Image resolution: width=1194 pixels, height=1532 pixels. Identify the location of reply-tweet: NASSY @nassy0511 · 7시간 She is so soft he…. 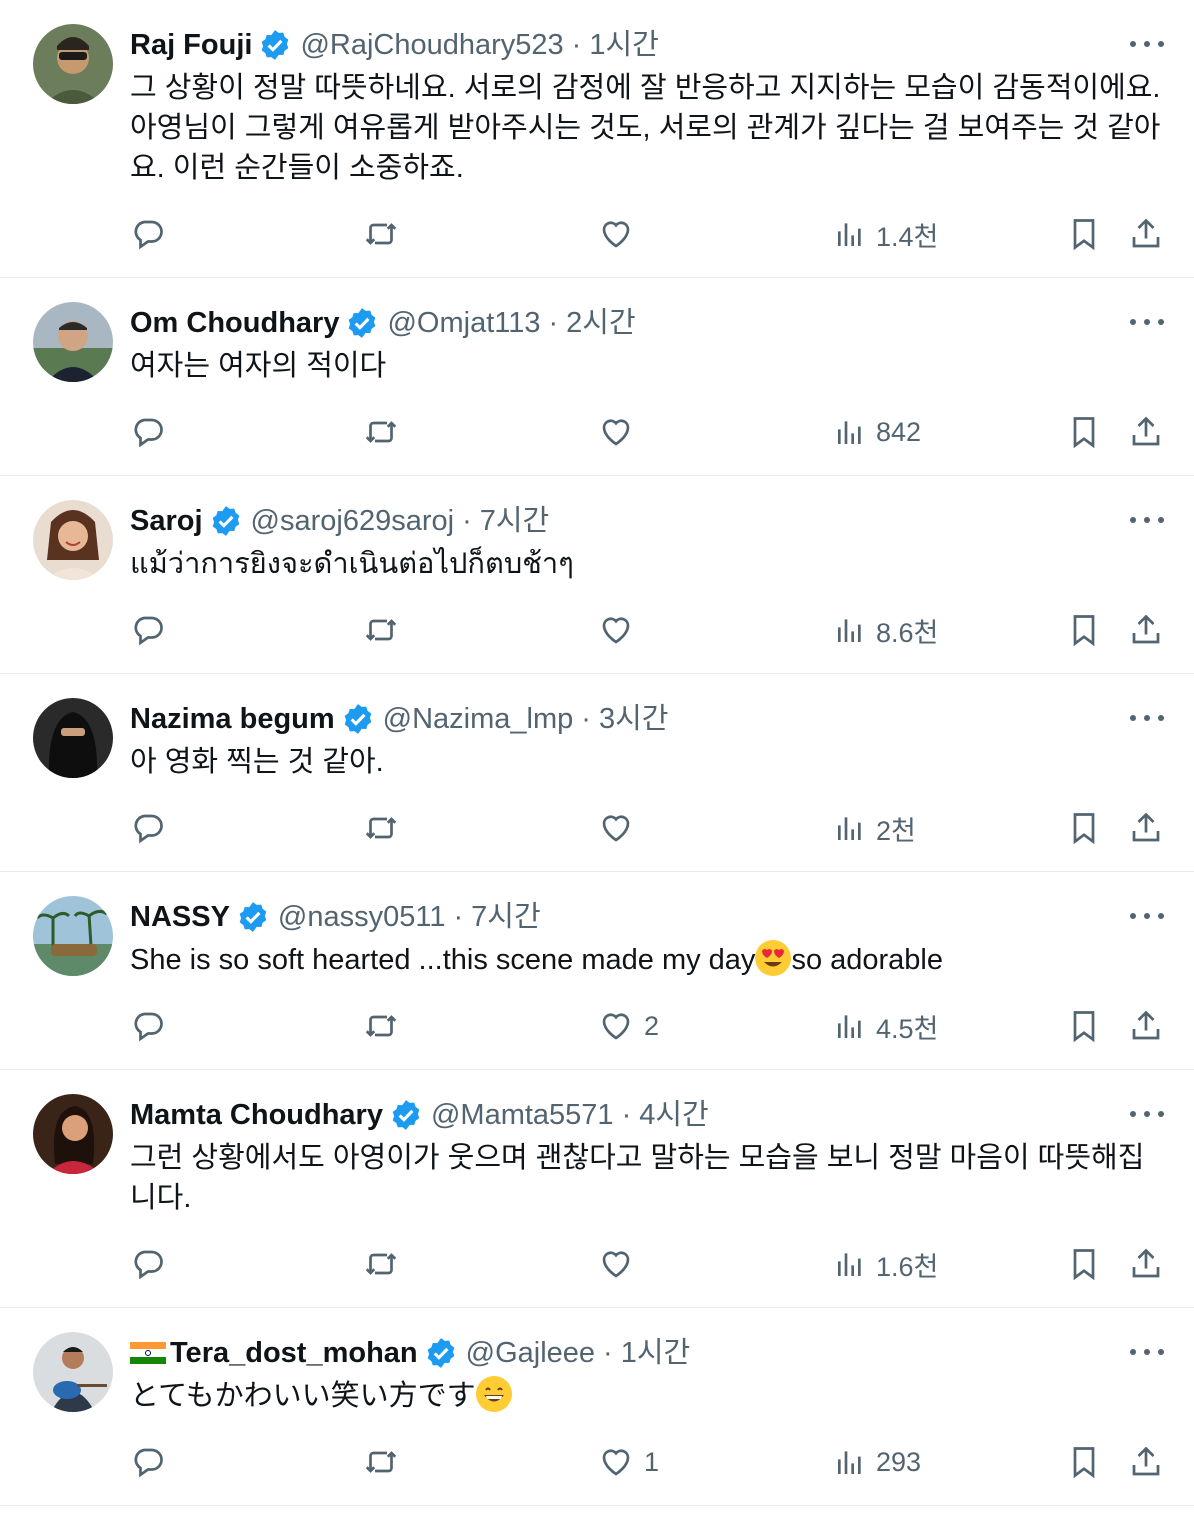
(597, 971).